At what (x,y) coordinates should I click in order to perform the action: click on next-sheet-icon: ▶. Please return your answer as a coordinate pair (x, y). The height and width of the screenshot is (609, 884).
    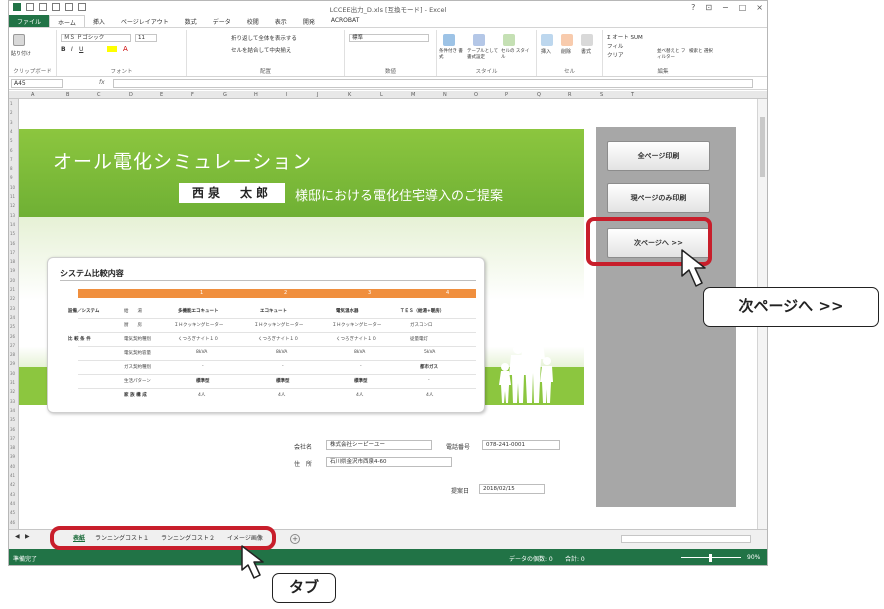
    Looking at the image, I should click on (27, 536).